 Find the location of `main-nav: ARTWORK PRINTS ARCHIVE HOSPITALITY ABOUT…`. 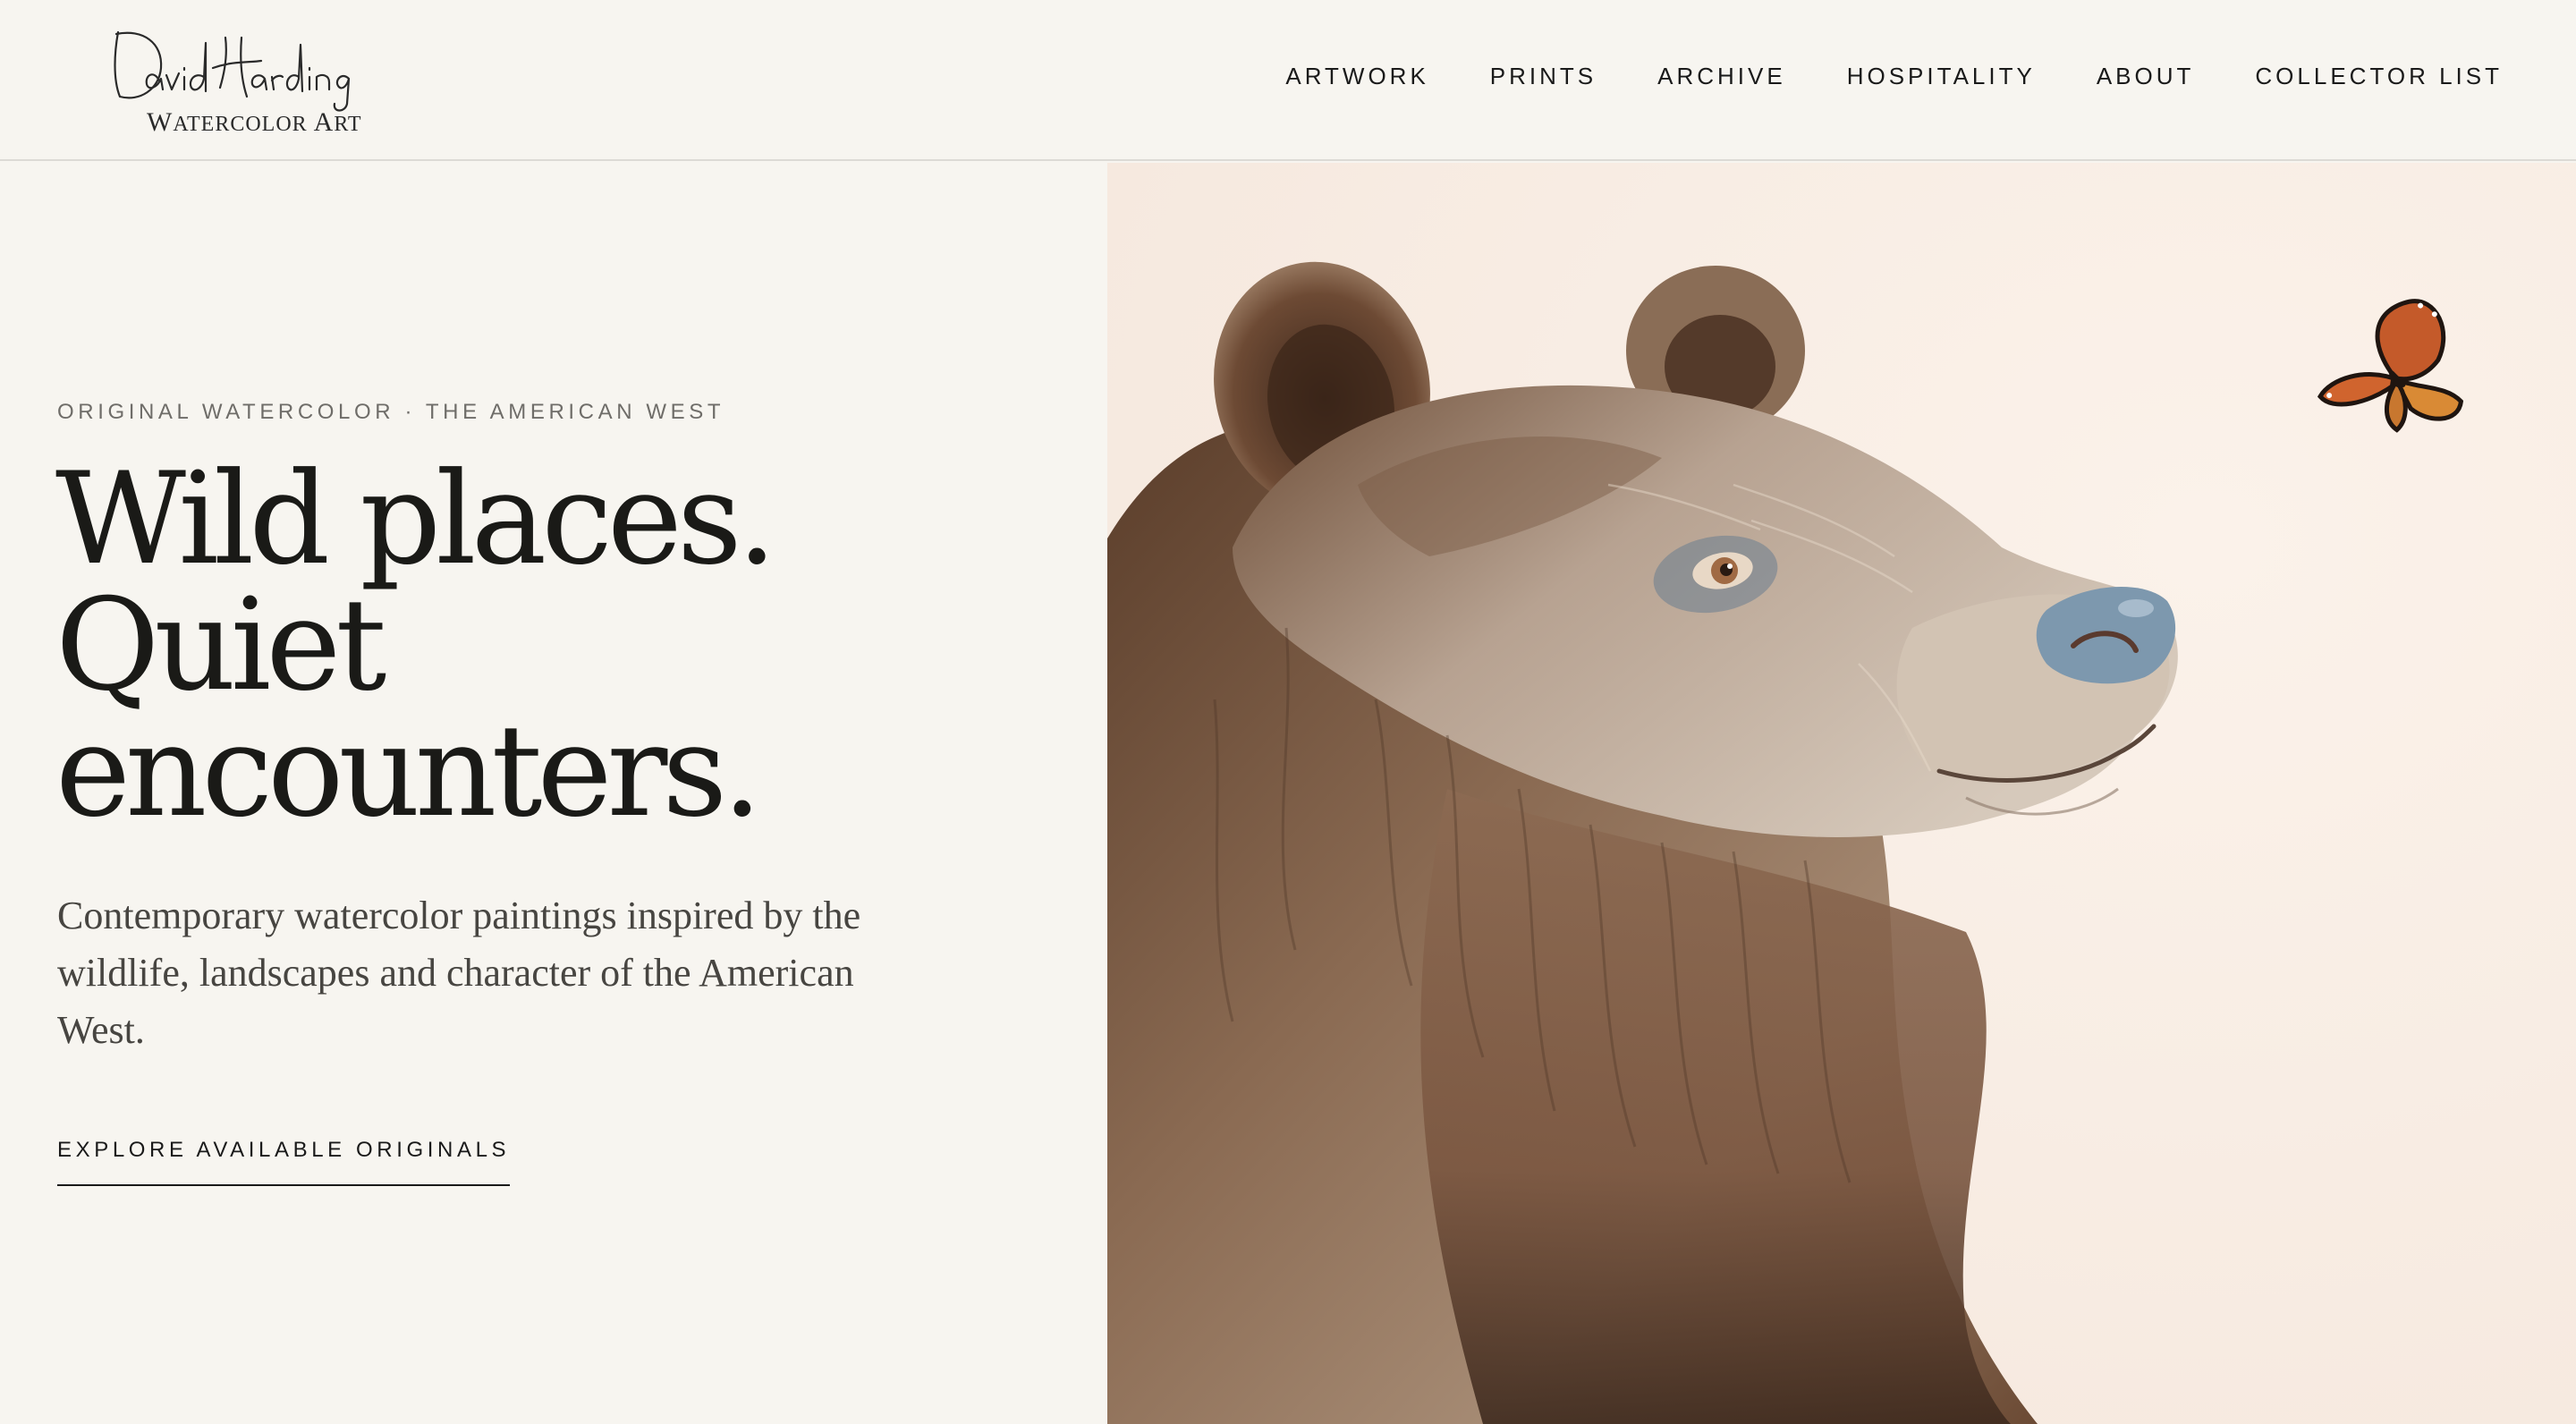

main-nav: ARTWORK PRINTS ARCHIVE HOSPITALITY ABOUT… is located at coordinates (1863, 76).